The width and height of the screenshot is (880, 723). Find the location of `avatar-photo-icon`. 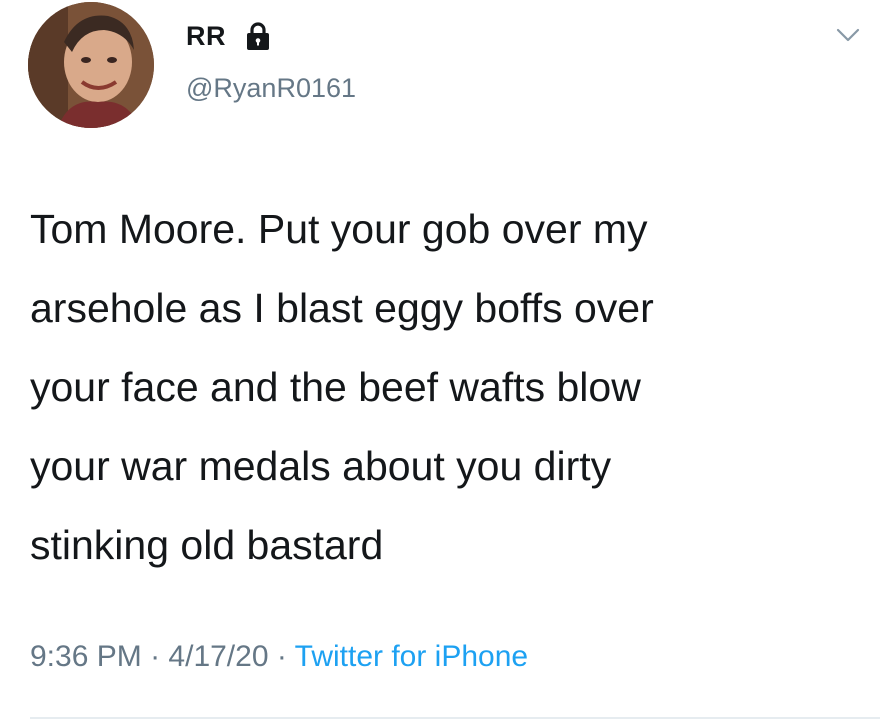

avatar-photo-icon is located at coordinates (91, 65).